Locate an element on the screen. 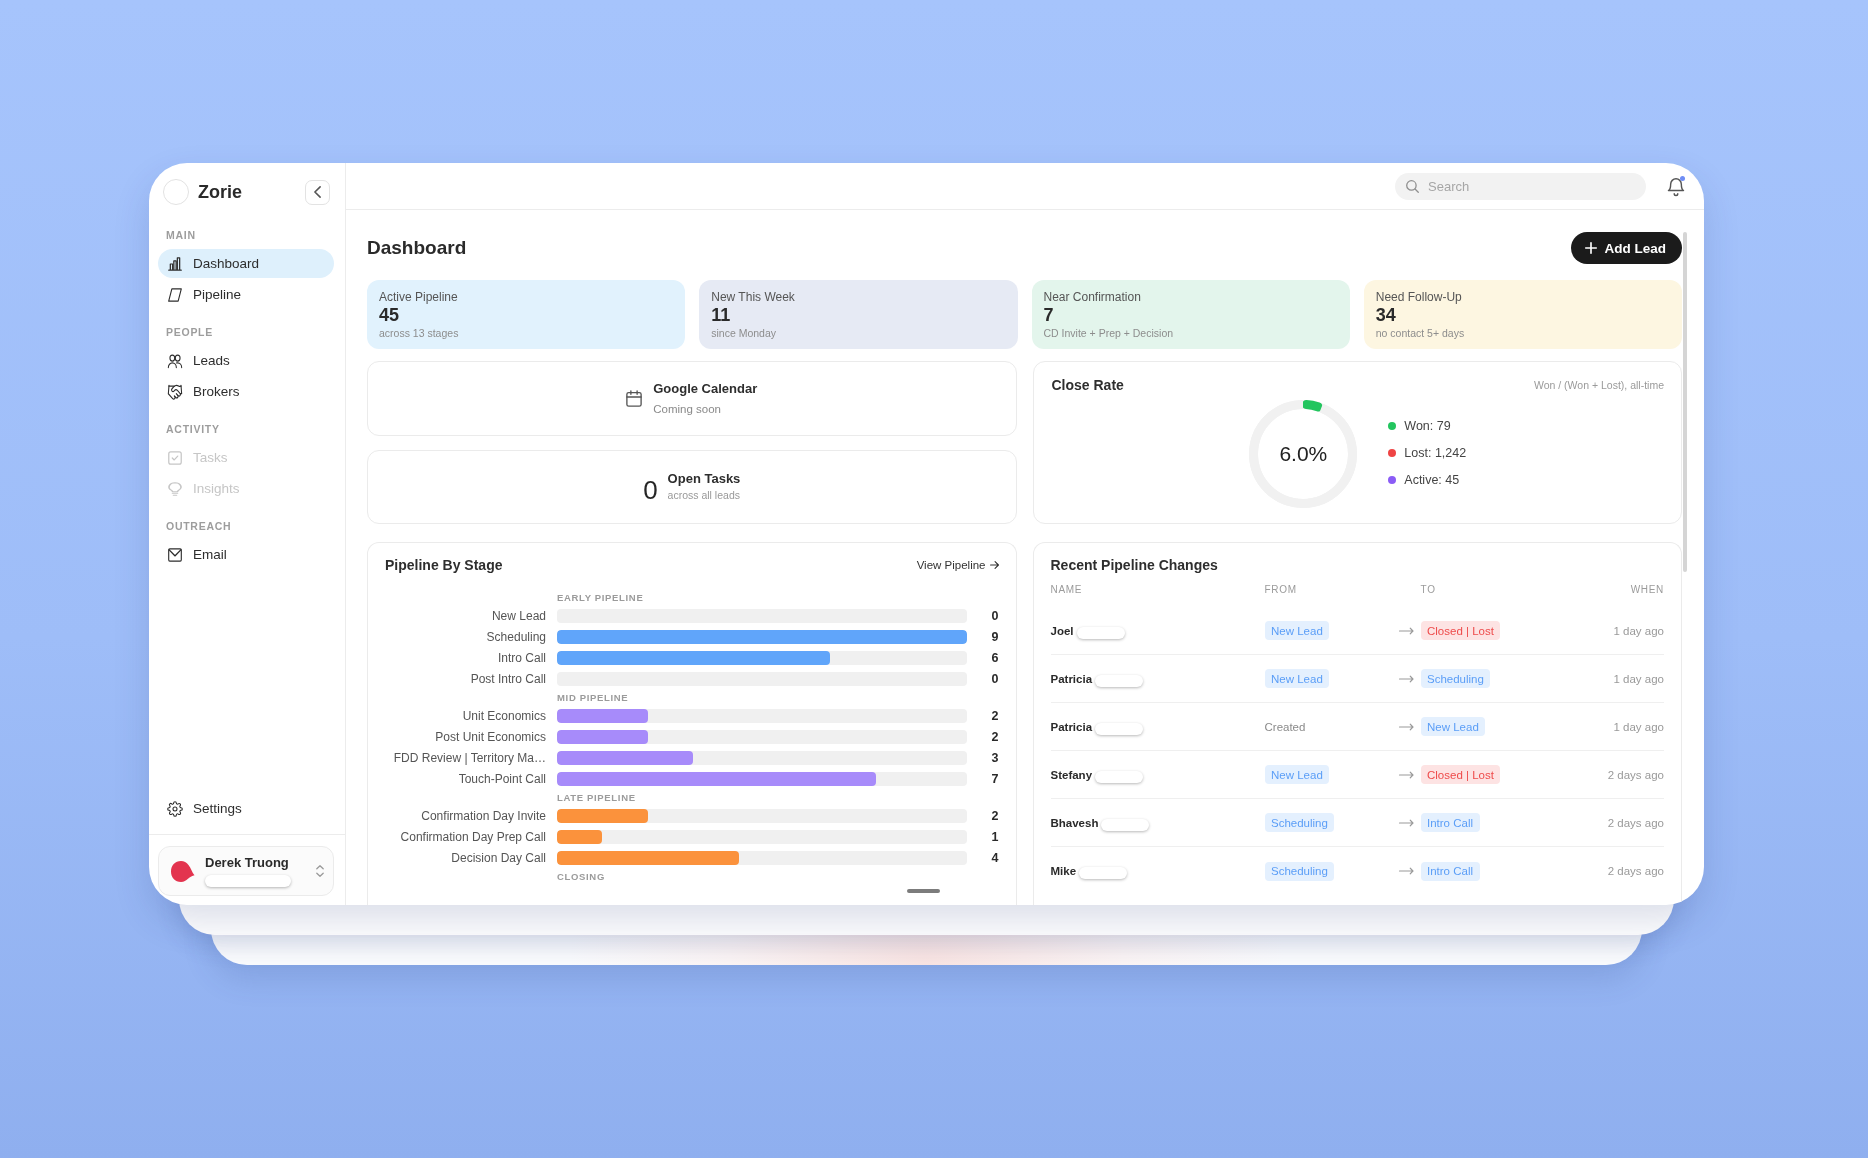  checkbox-icon is located at coordinates (175, 457).